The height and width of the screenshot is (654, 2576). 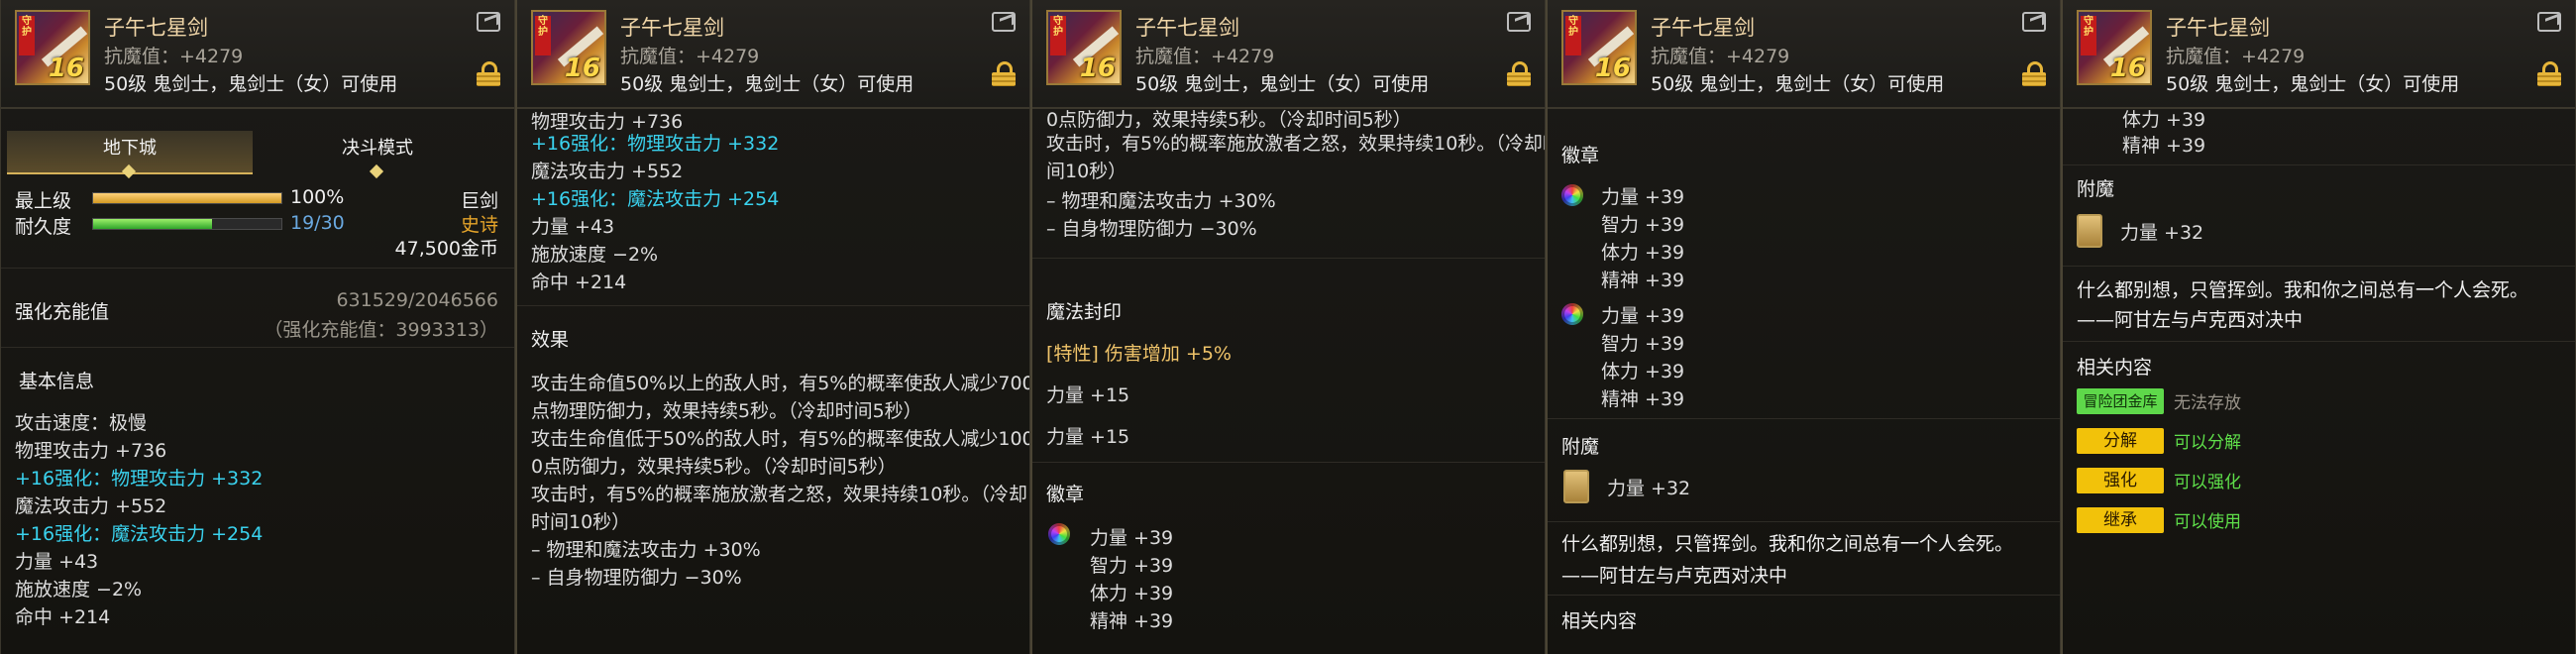 I want to click on inherit-button: 继承, so click(x=2120, y=520).